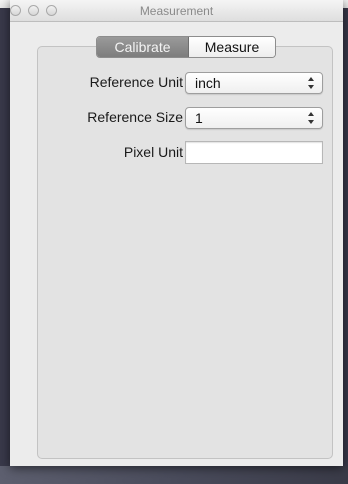  I want to click on tab-calibrate: Calibrate, so click(143, 47).